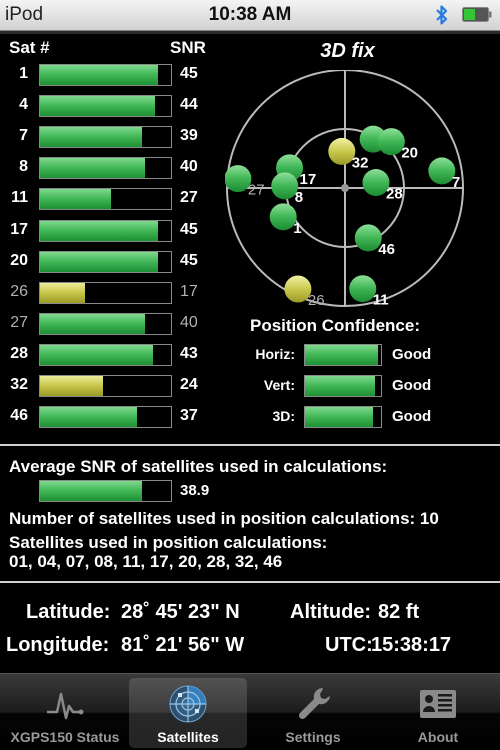  What do you see at coordinates (183, 645) in the screenshot?
I see `longitude-value: 81˚ 21' 56" W` at bounding box center [183, 645].